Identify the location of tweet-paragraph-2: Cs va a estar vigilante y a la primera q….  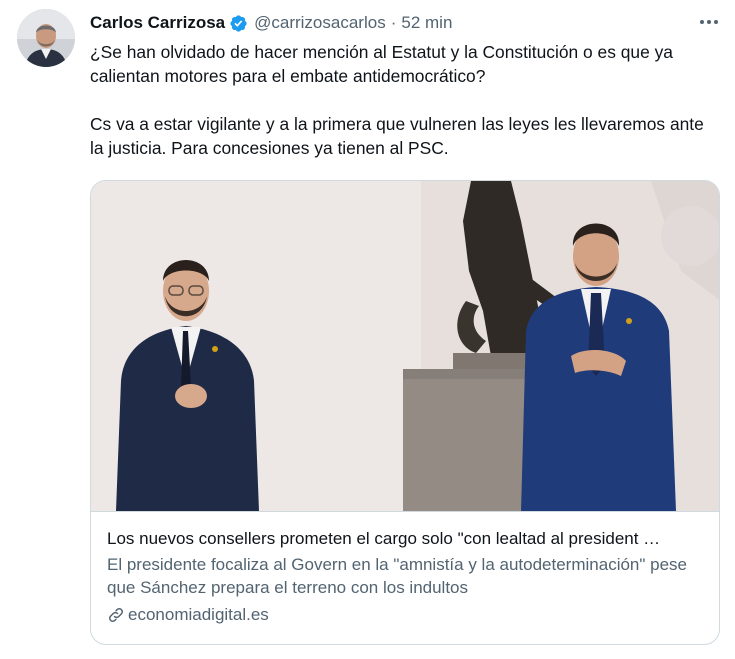
(397, 136).